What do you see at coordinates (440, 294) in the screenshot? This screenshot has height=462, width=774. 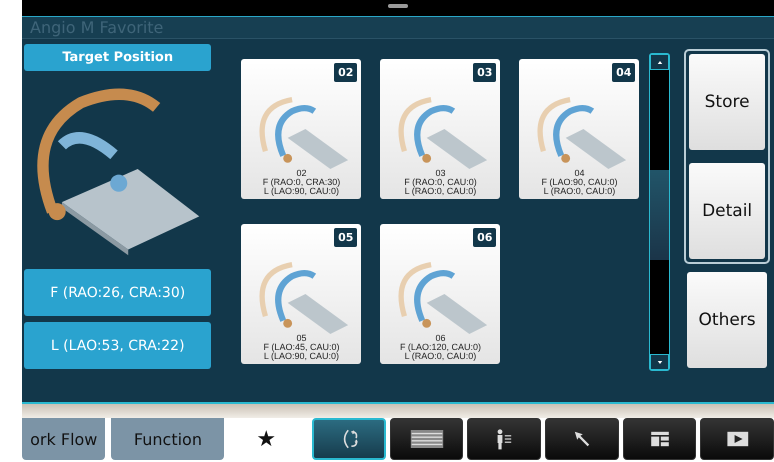 I see `preset-card: 06 06 F (LAO:120, CAU:0) L (RAO:0, CAU:0)` at bounding box center [440, 294].